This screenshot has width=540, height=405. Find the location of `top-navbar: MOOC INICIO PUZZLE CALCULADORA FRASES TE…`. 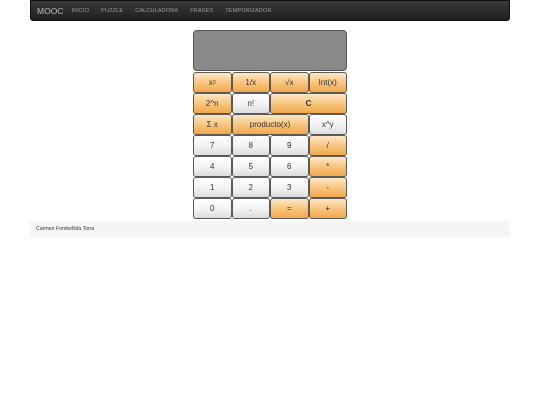

top-navbar: MOOC INICIO PUZZLE CALCULADORA FRASES TE… is located at coordinates (270, 10).